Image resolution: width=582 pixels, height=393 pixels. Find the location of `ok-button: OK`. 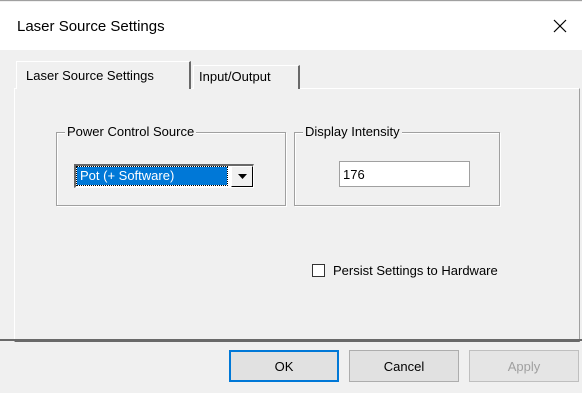

ok-button: OK is located at coordinates (284, 366).